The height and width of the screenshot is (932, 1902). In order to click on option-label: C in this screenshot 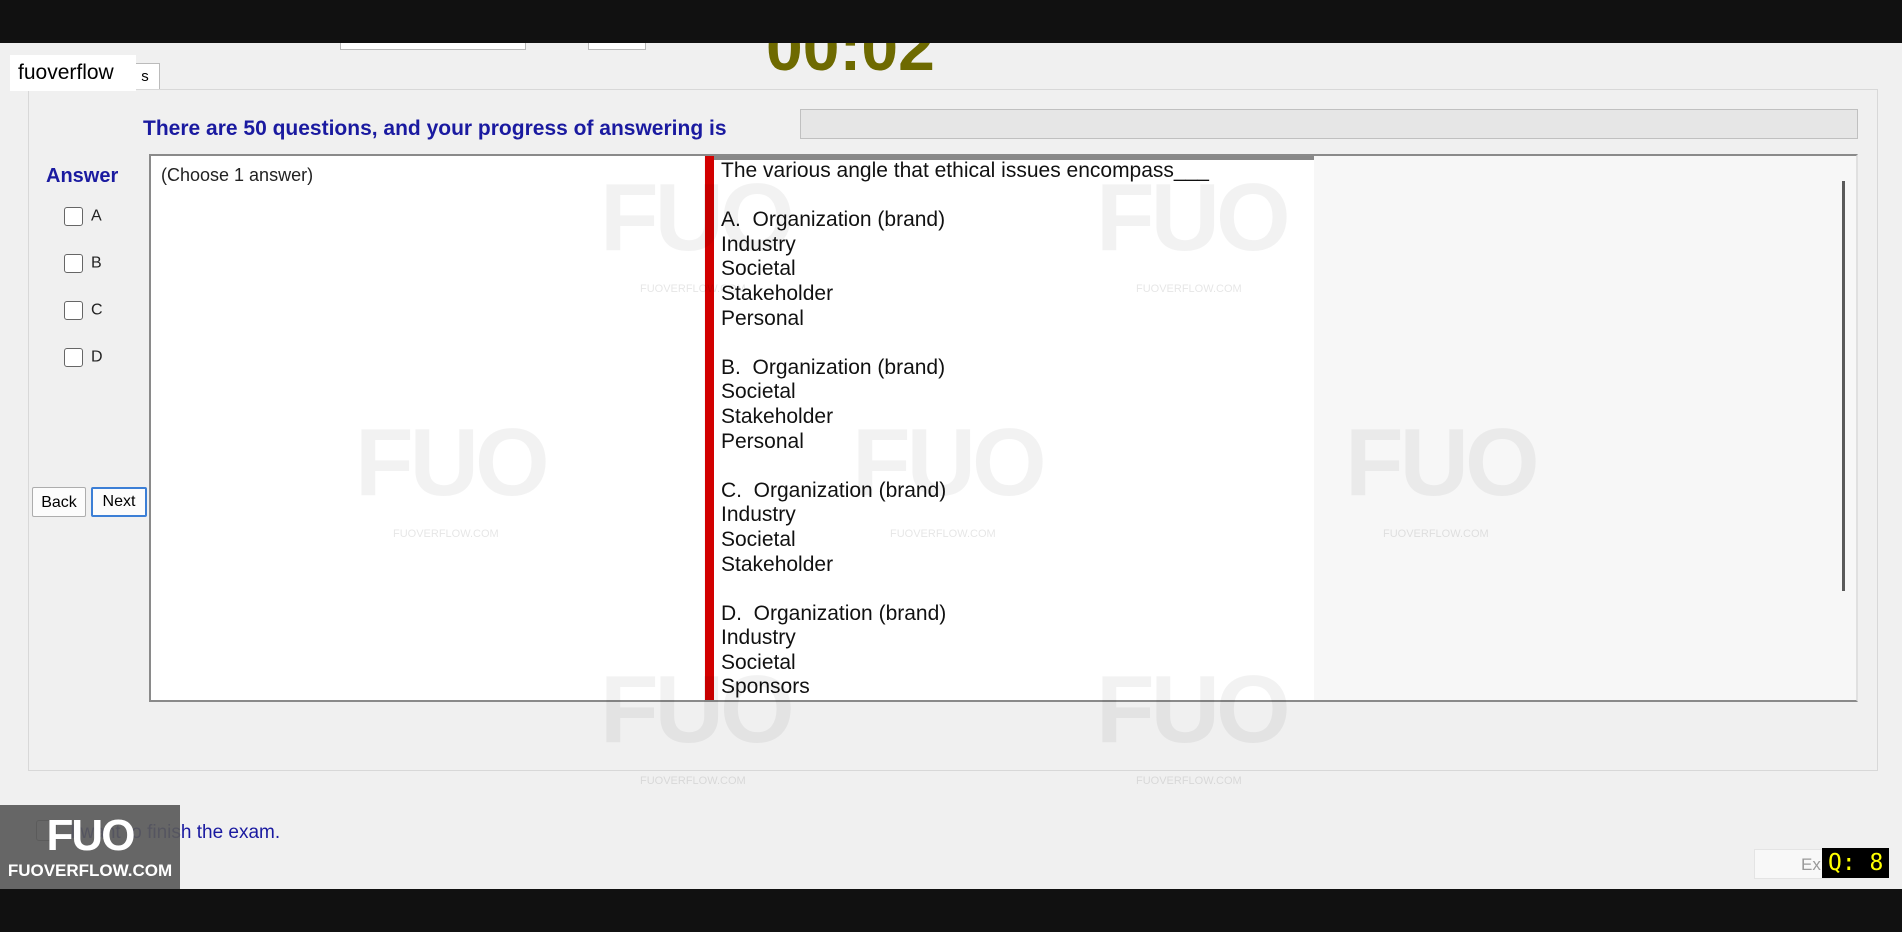, I will do `click(97, 310)`.